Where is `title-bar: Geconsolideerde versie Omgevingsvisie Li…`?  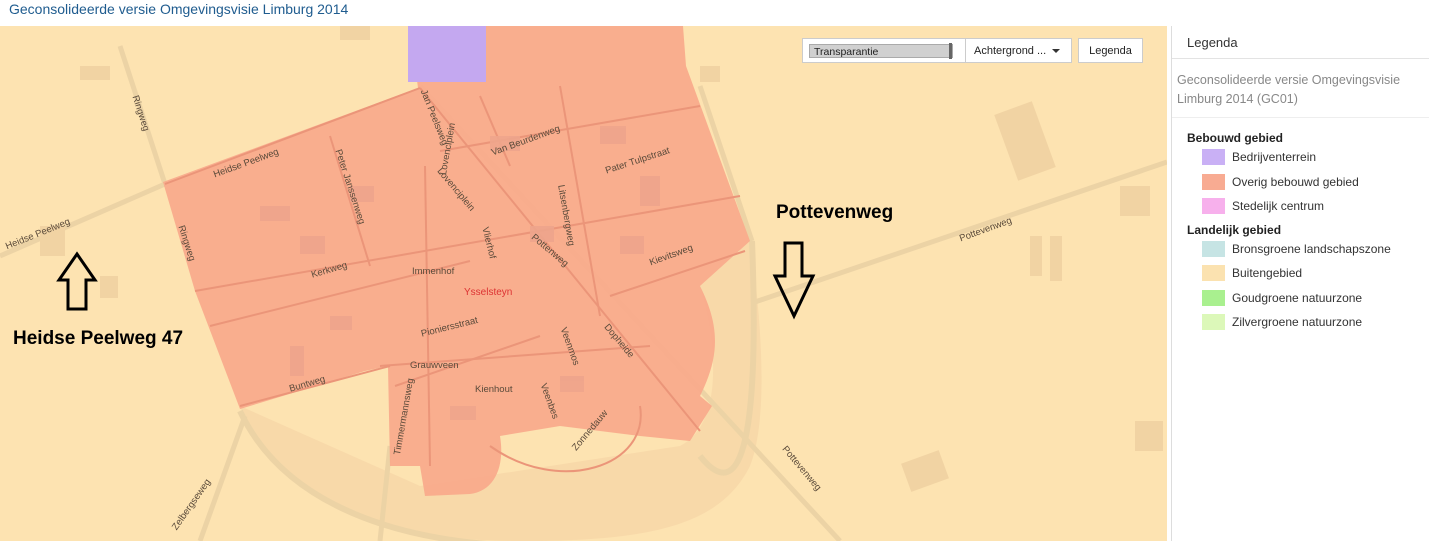
title-bar: Geconsolideerde versie Omgevingsvisie Li… is located at coordinates (714, 13).